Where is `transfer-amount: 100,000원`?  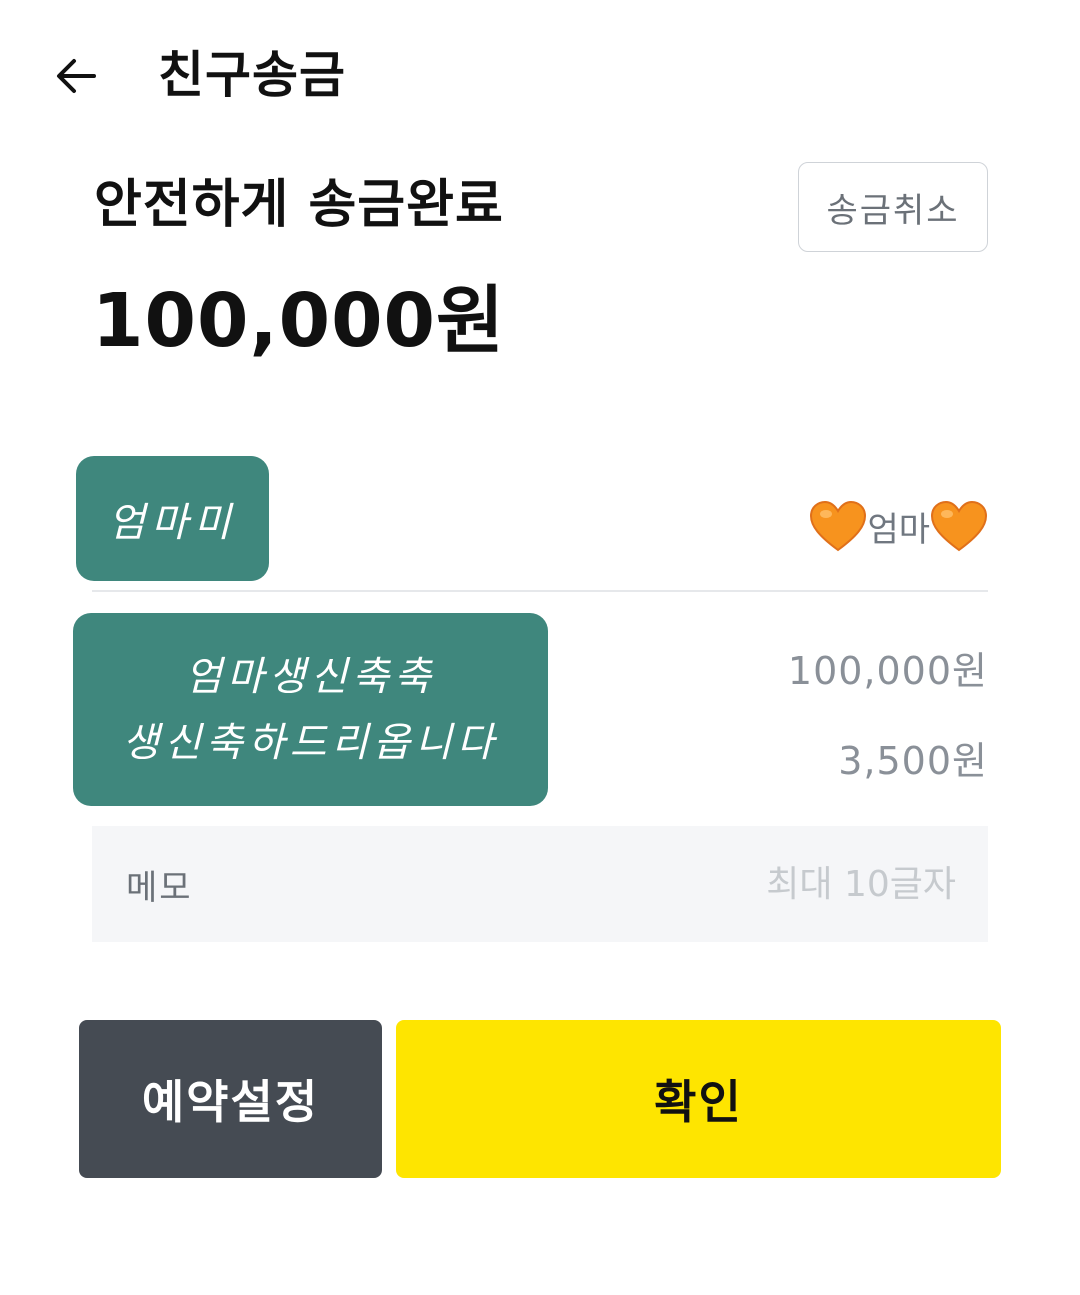 transfer-amount: 100,000원 is located at coordinates (299, 321).